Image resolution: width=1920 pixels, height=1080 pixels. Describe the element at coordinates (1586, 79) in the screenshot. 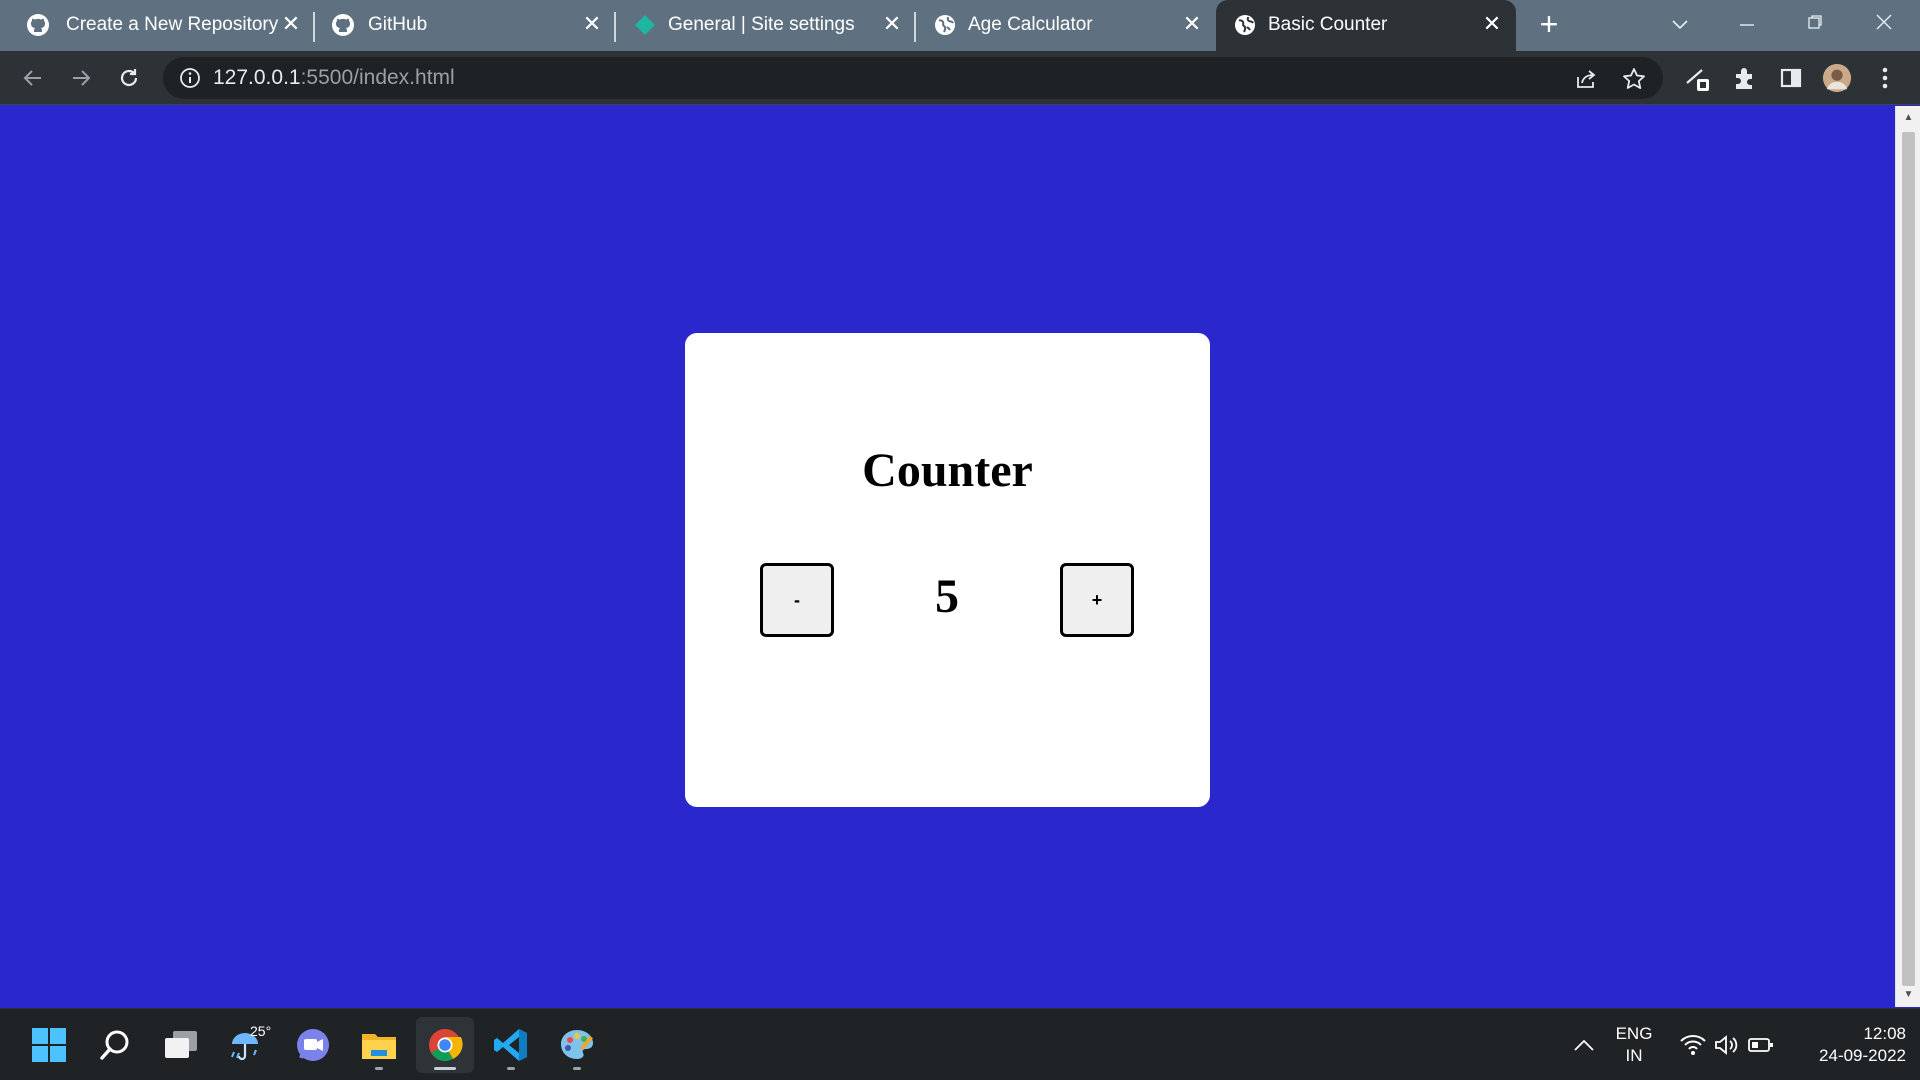

I see `share-icon` at that location.